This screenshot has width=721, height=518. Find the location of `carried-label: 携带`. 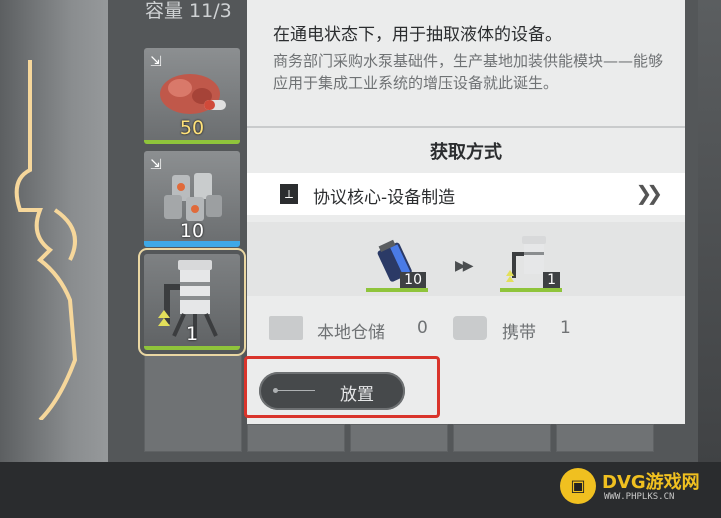

carried-label: 携带 is located at coordinates (519, 333).